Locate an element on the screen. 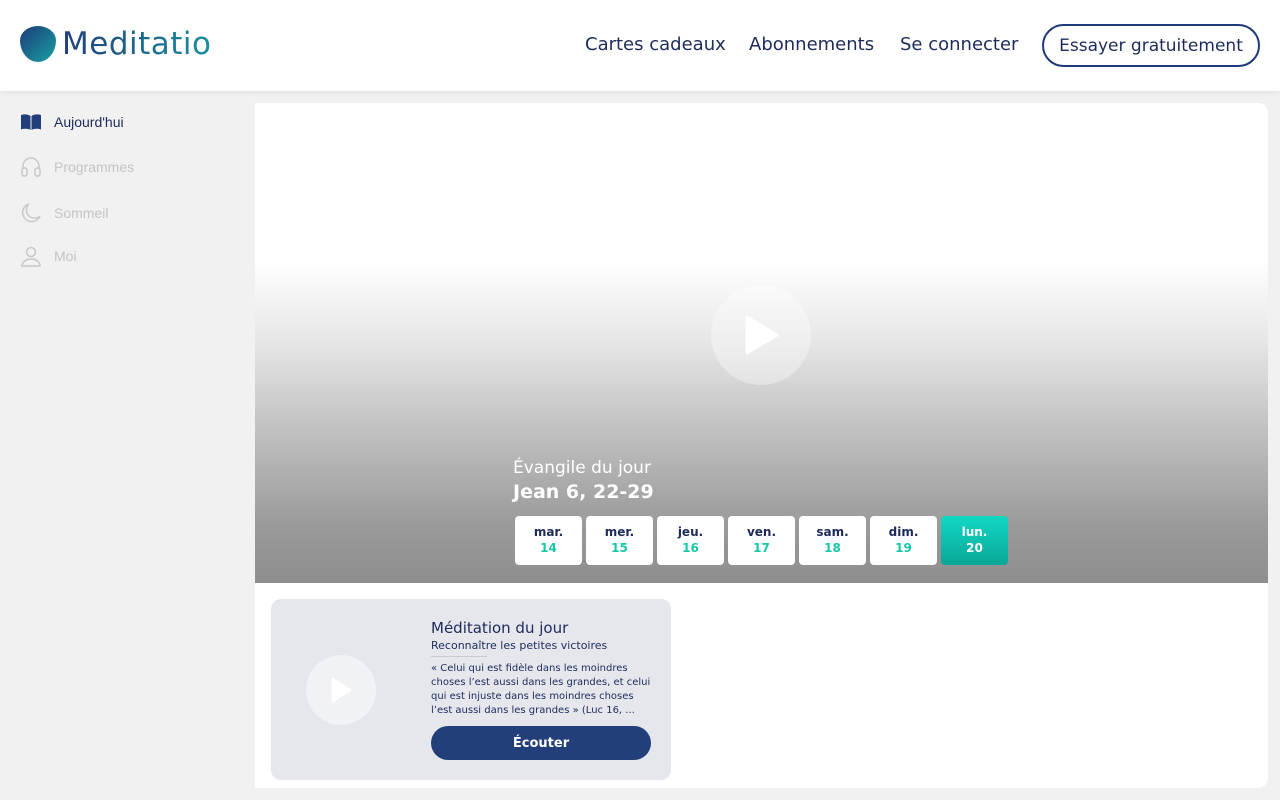 The height and width of the screenshot is (800, 1280). day-date: 15 is located at coordinates (619, 548).